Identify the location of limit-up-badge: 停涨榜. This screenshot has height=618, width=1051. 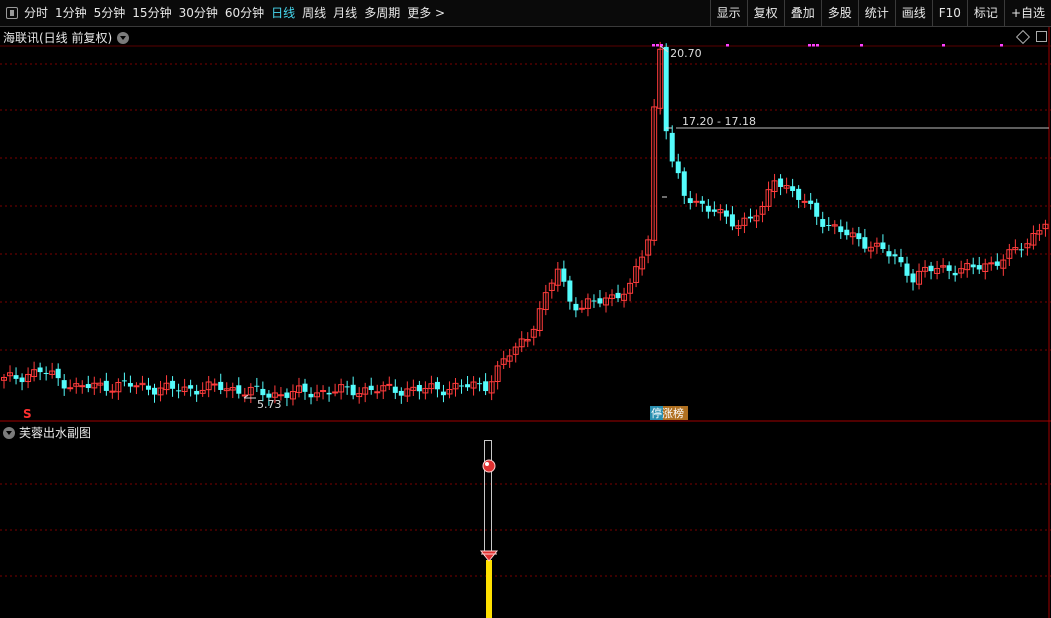
(667, 413).